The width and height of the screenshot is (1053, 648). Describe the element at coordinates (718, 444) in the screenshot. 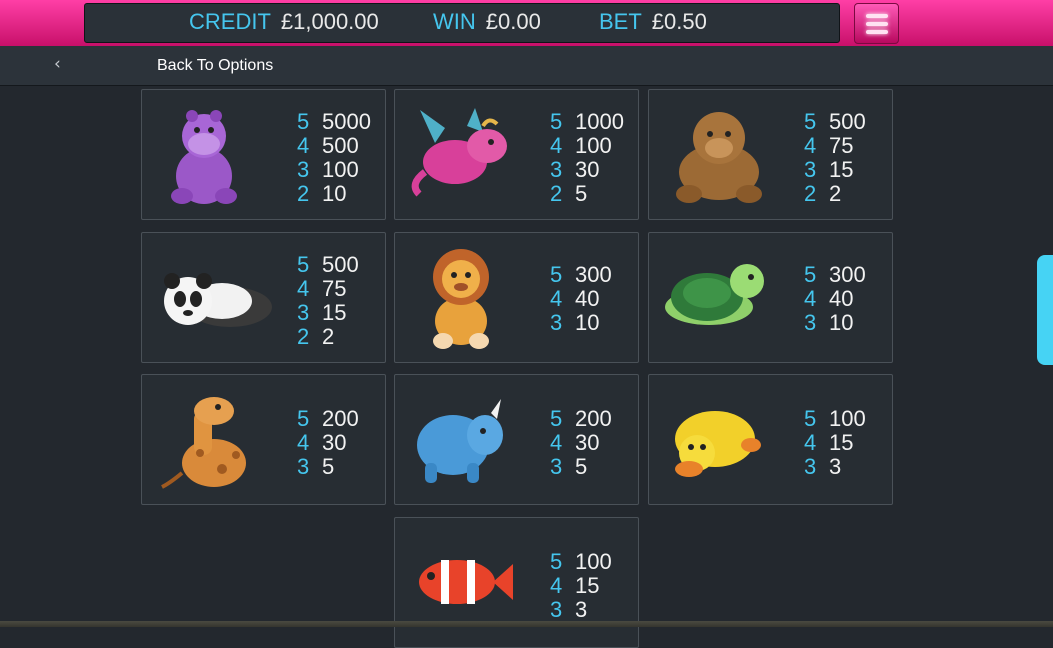

I see `yellow-duck-icon` at that location.